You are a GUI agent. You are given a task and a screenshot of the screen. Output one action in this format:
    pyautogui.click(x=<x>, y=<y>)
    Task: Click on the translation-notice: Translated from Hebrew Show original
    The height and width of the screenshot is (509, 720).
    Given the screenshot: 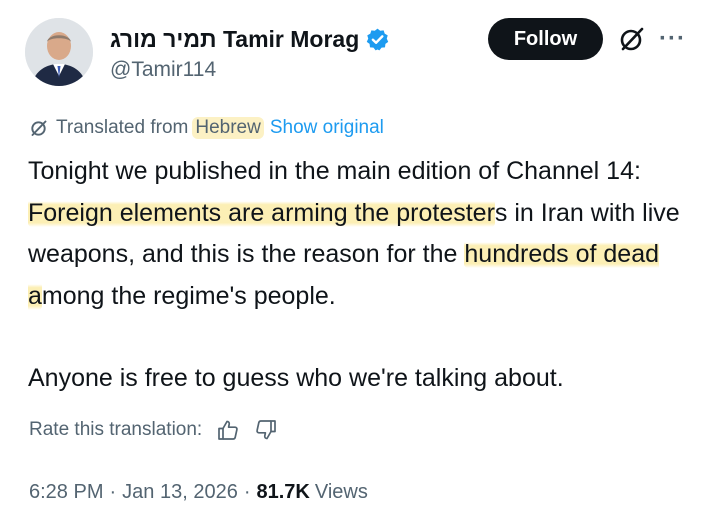 What is the action you would take?
    pyautogui.click(x=206, y=128)
    